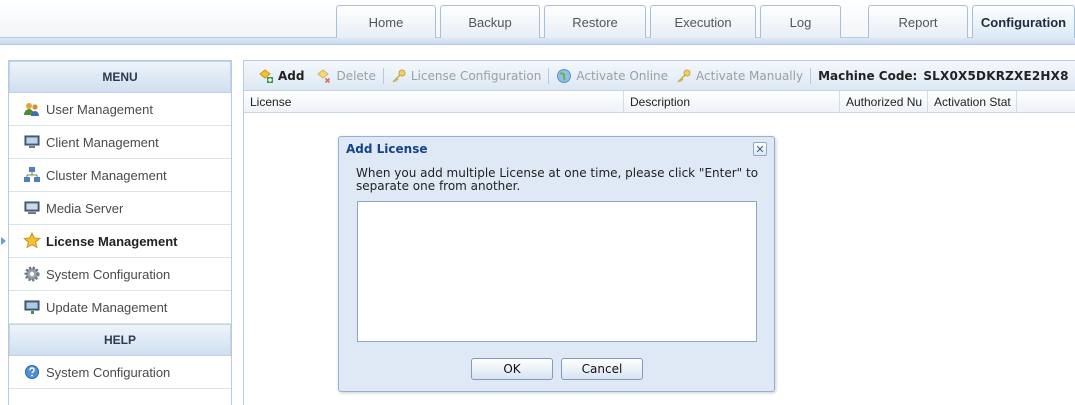 This screenshot has height=405, width=1075. I want to click on sidebar-item-cluster-management: Cluster Management, so click(120, 175).